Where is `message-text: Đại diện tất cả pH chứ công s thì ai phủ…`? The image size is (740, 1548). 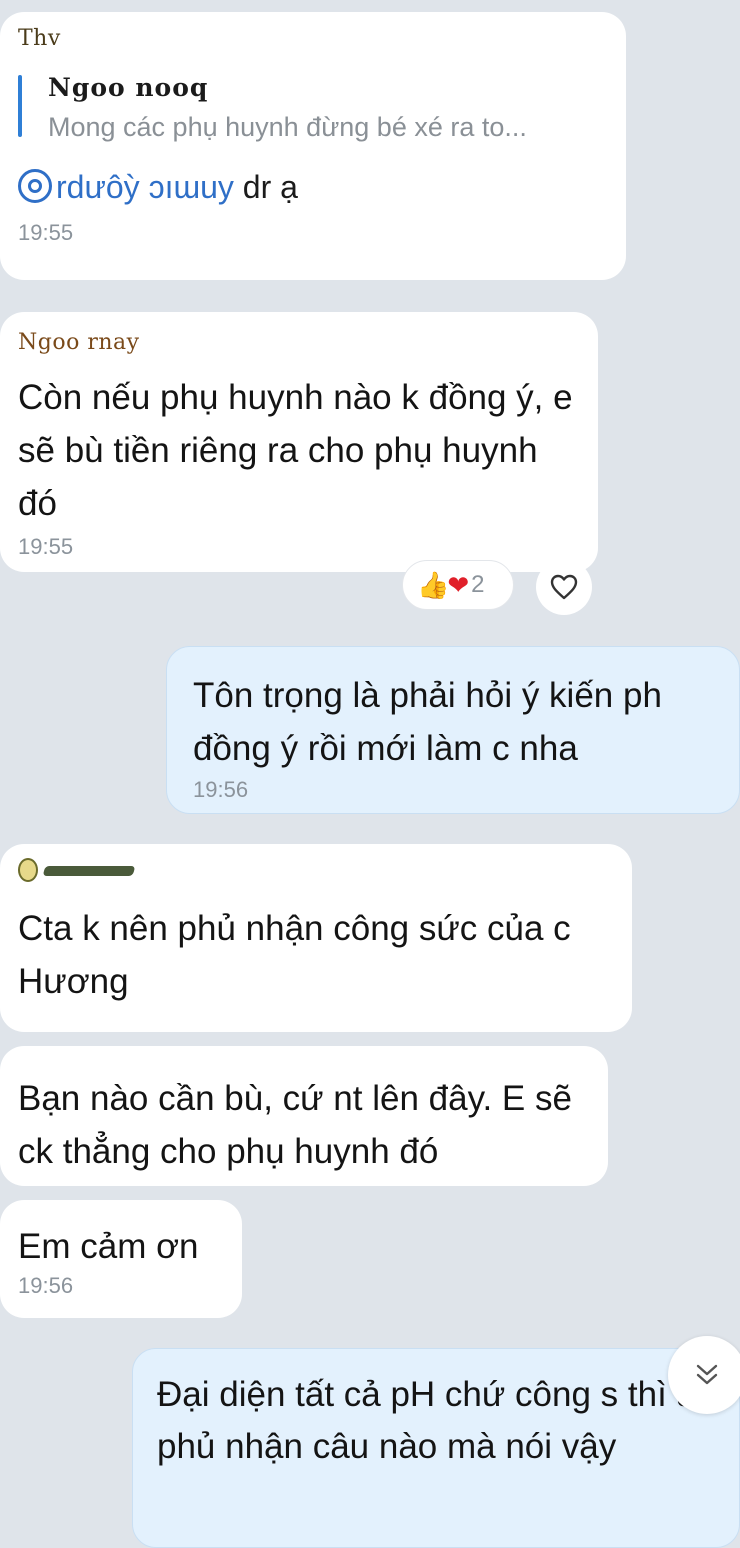 message-text: Đại diện tất cả pH chứ công s thì ai phủ… is located at coordinates (430, 1420).